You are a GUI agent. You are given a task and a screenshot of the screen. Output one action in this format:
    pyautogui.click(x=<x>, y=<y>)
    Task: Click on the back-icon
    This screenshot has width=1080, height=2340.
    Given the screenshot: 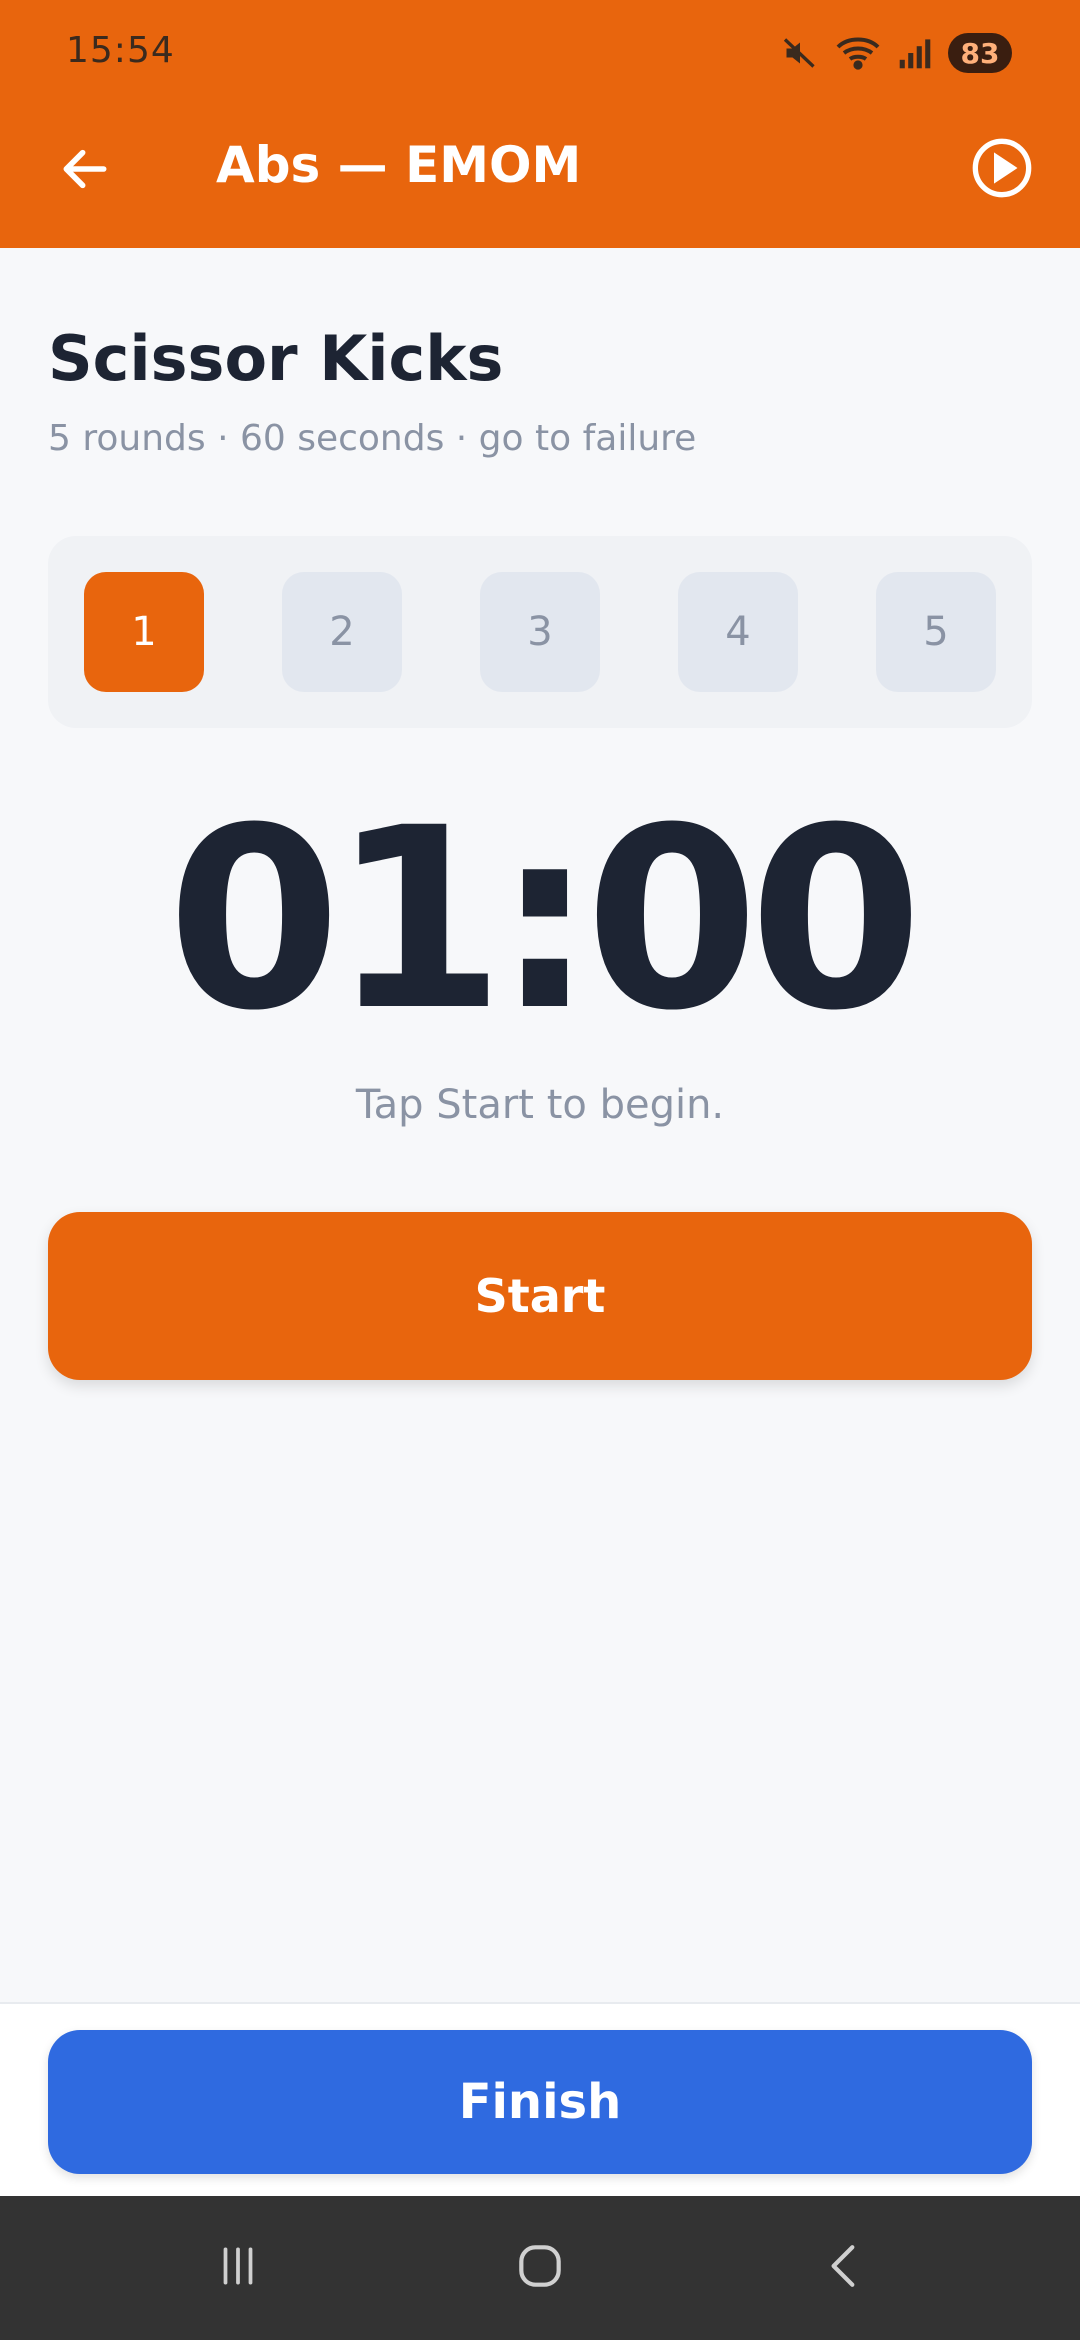 What is the action you would take?
    pyautogui.click(x=844, y=2268)
    